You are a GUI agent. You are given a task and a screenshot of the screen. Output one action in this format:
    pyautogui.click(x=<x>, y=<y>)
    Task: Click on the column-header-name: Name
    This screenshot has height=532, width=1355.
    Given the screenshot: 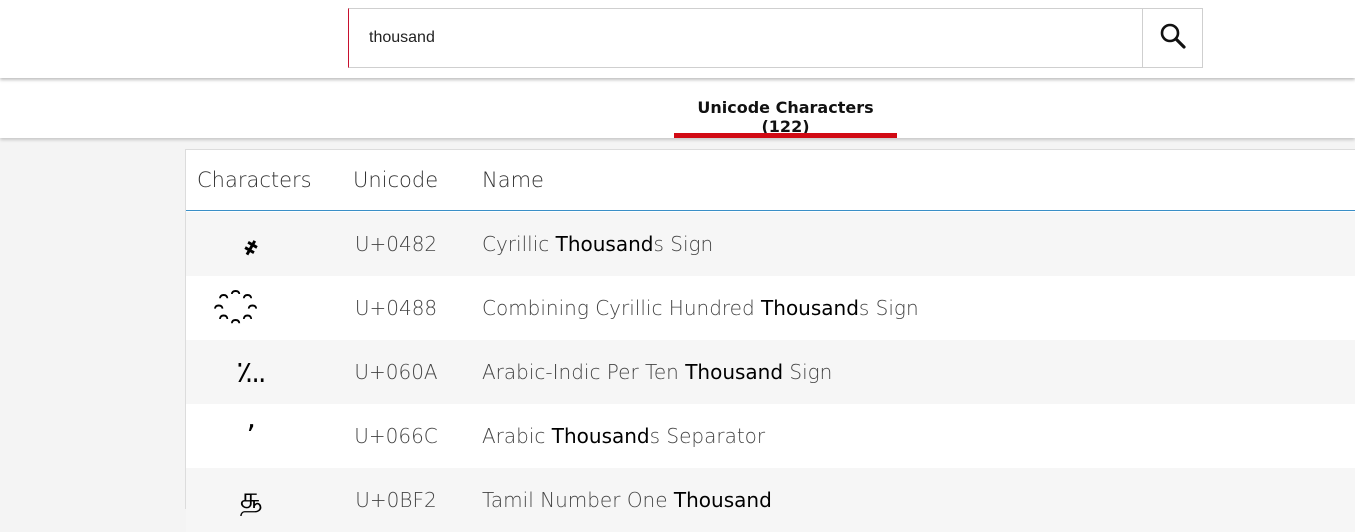 What is the action you would take?
    pyautogui.click(x=513, y=180)
    